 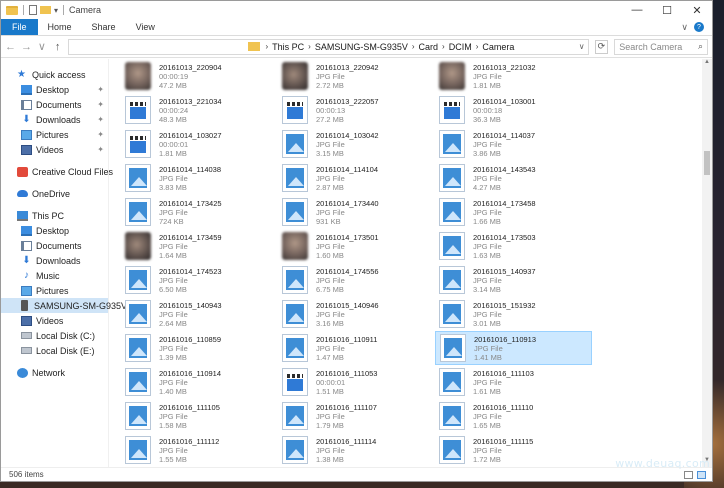 What do you see at coordinates (54, 193) in the screenshot?
I see `sidebar-item-onedrive: OneDrive` at bounding box center [54, 193].